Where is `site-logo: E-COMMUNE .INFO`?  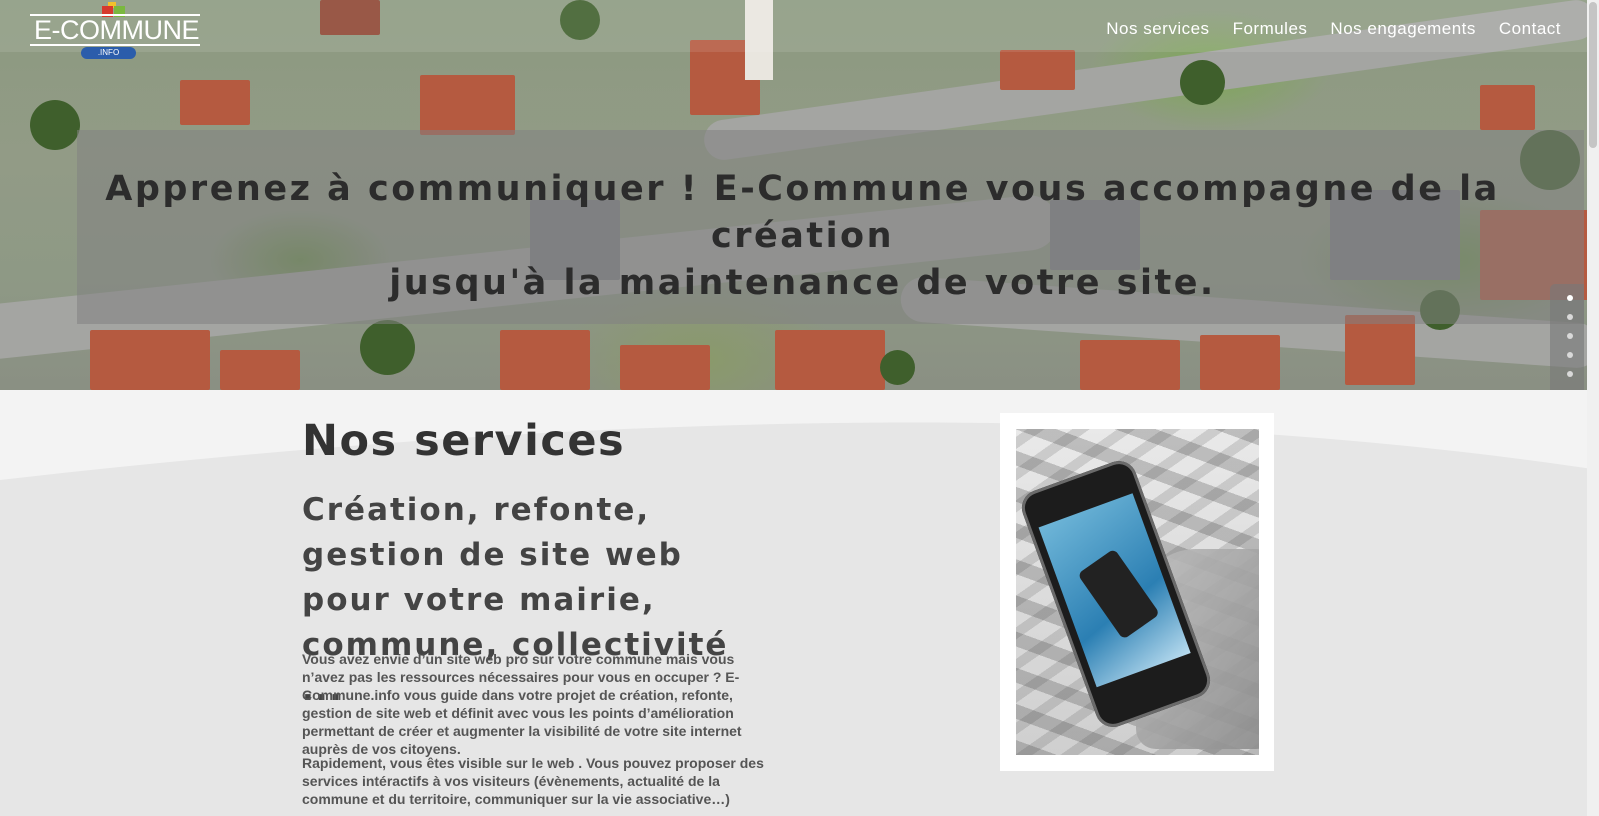 site-logo: E-COMMUNE .INFO is located at coordinates (115, 30).